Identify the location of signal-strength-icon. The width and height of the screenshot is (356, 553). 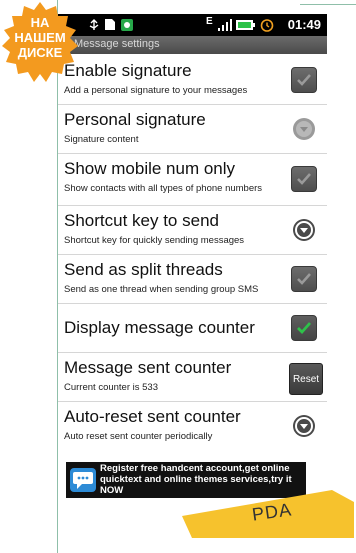
(225, 27).